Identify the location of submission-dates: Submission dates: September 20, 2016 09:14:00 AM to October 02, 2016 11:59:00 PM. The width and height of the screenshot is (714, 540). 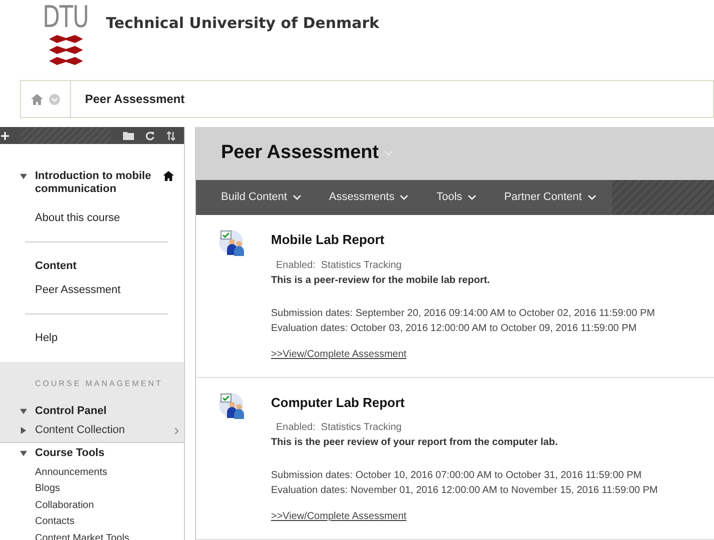
(463, 313).